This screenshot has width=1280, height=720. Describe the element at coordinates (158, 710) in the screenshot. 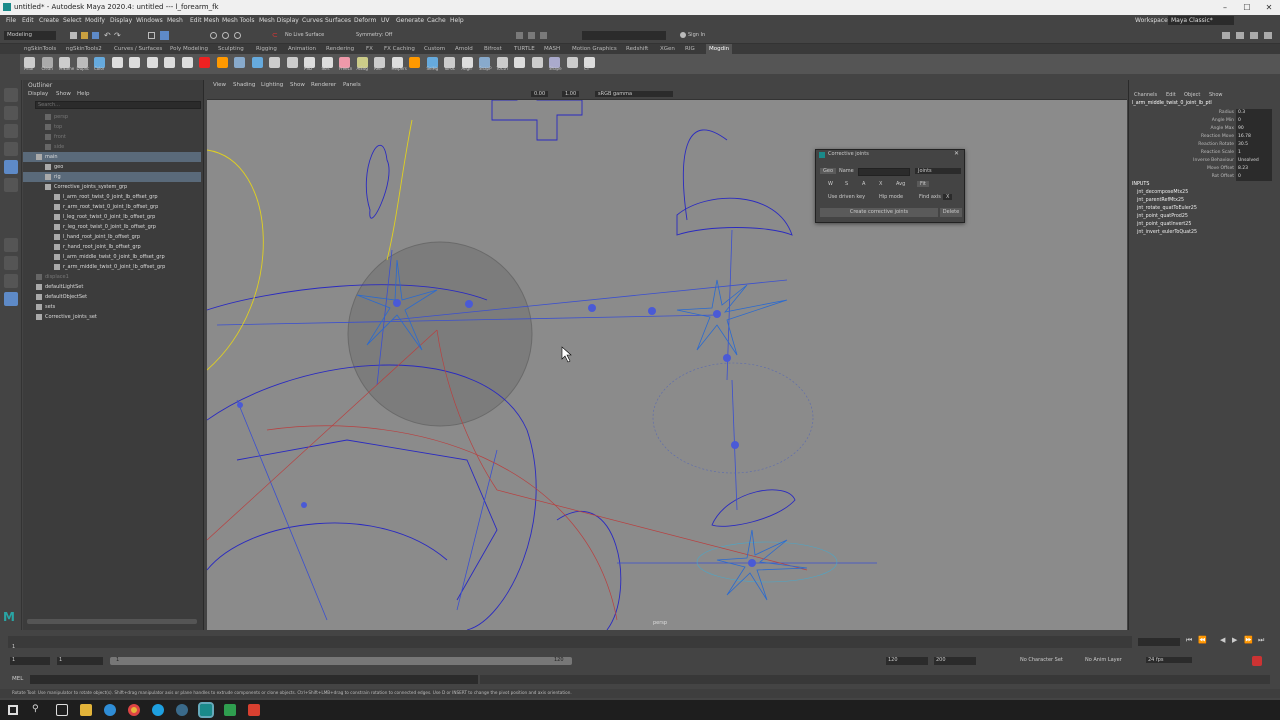

I see `skype-icon` at that location.